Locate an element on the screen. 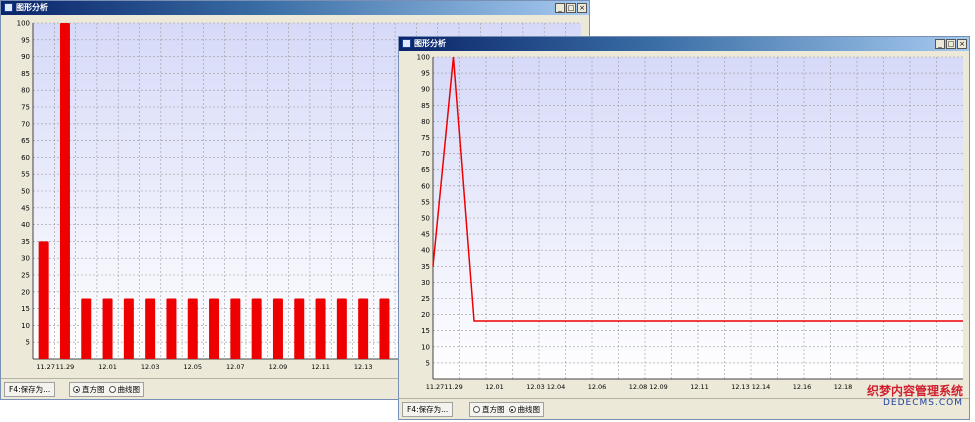 The height and width of the screenshot is (422, 975). y-tick-label: 50 is located at coordinates (425, 219).